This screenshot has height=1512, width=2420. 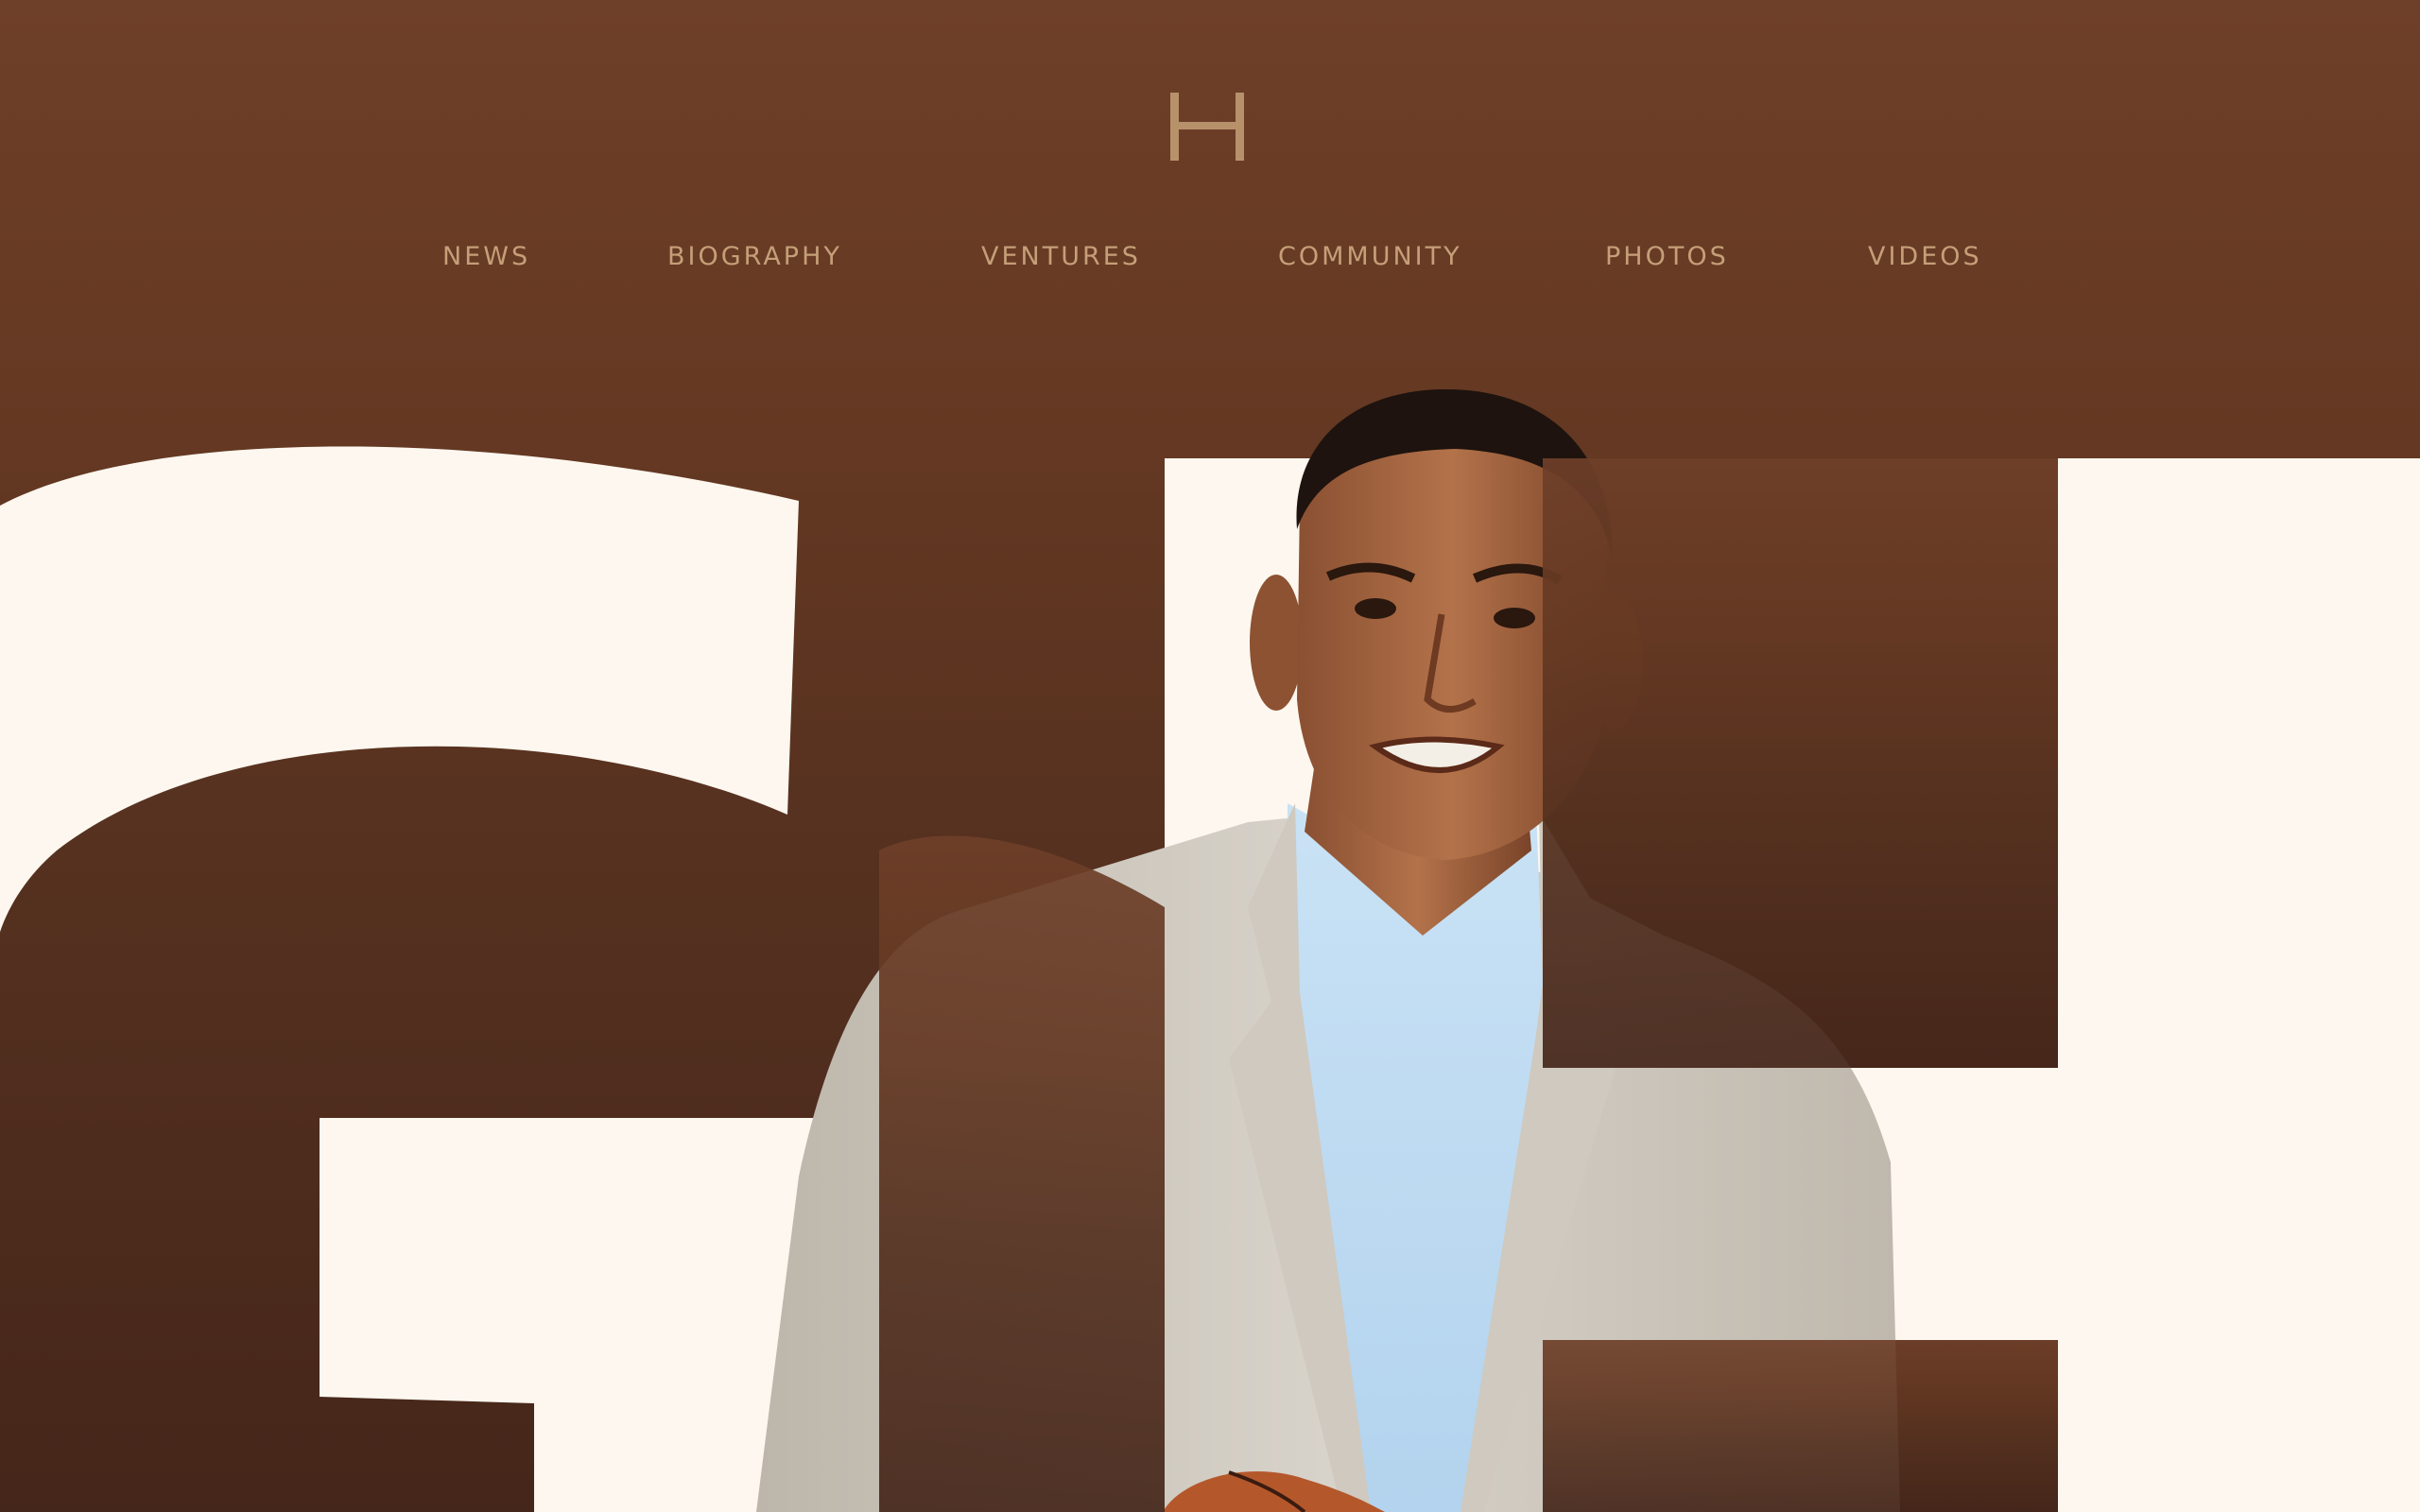 I want to click on nav-item-photos: PHOTOS, so click(x=1667, y=257).